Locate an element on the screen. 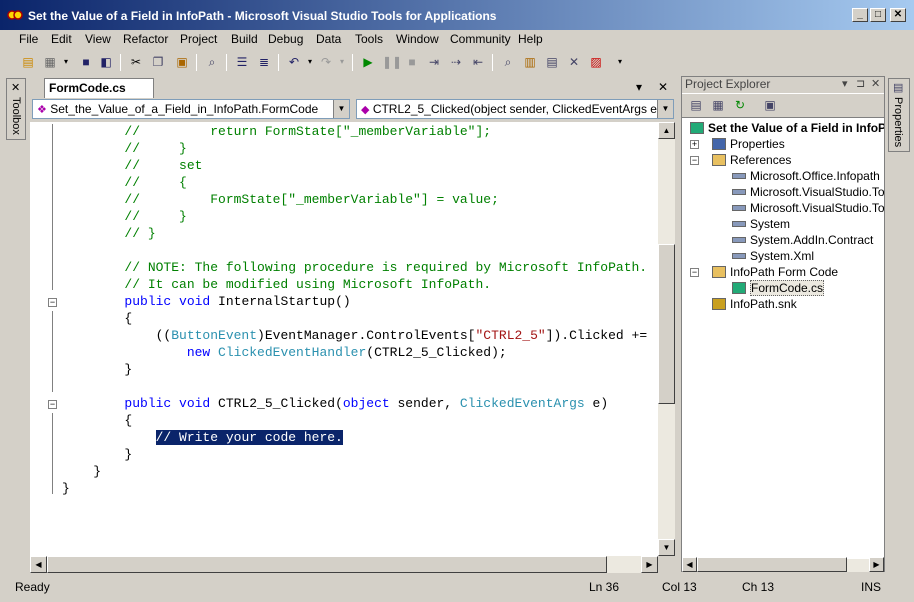  toolbar-options-icon: ▾ is located at coordinates (620, 62).